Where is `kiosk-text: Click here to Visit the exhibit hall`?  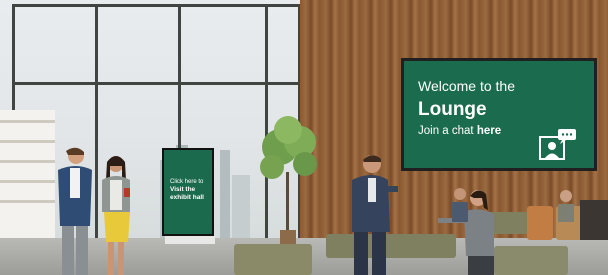
kiosk-text: Click here to Visit the exhibit hall is located at coordinates (187, 190).